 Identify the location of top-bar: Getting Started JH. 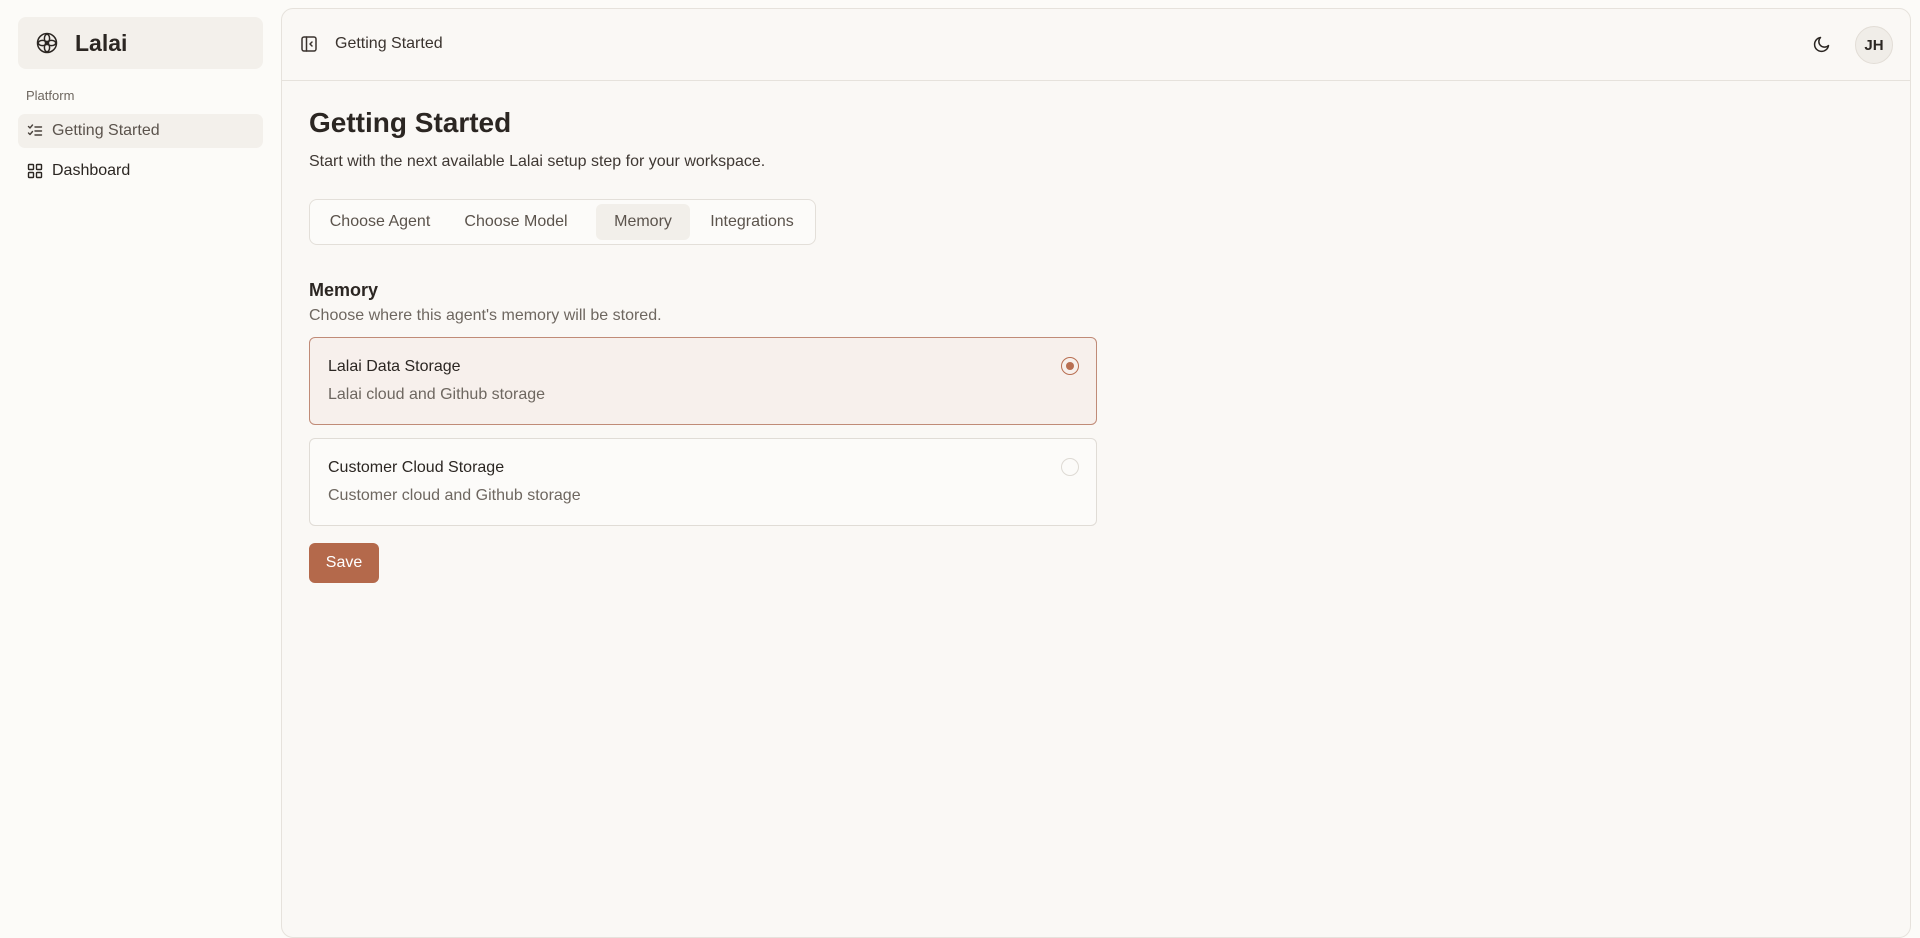
(1096, 45).